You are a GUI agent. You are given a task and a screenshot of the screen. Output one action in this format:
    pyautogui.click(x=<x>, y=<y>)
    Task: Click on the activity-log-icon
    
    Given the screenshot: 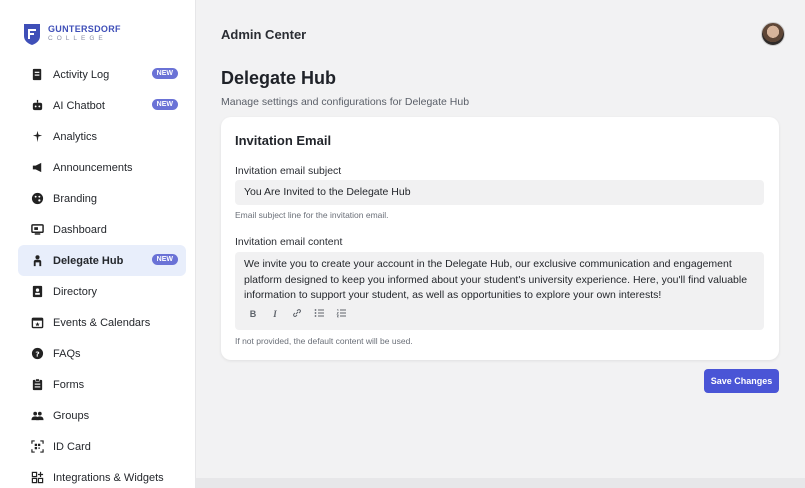 What is the action you would take?
    pyautogui.click(x=37, y=75)
    